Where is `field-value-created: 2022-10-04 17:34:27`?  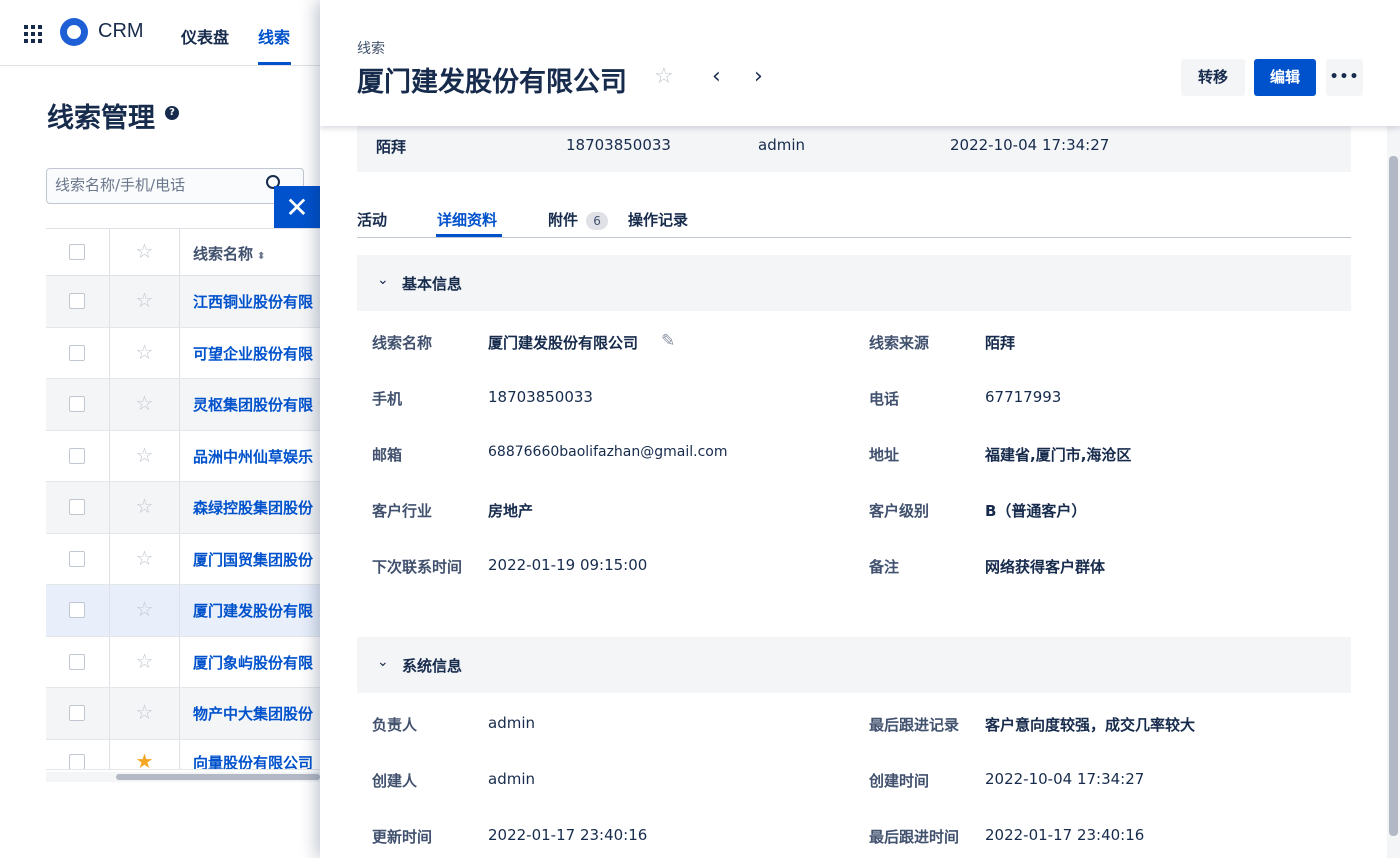 field-value-created: 2022-10-04 17:34:27 is located at coordinates (1065, 779).